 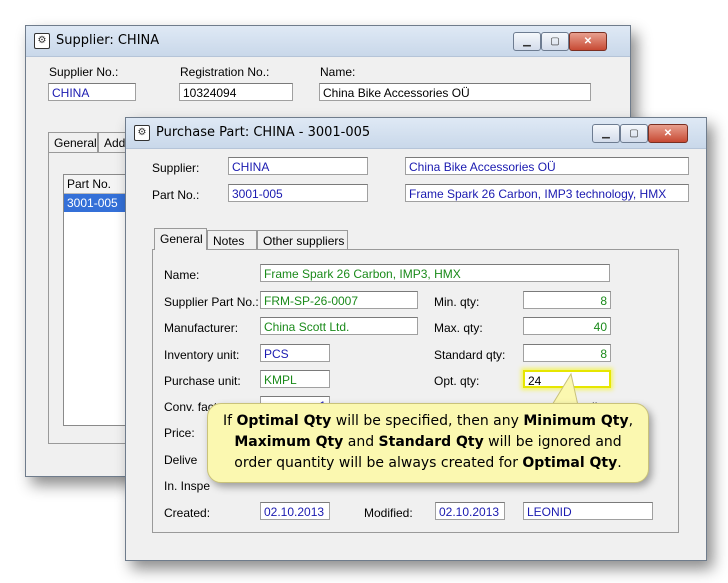 What do you see at coordinates (339, 300) in the screenshot?
I see `supplier-part-no-field: FRM-SP-26-0007` at bounding box center [339, 300].